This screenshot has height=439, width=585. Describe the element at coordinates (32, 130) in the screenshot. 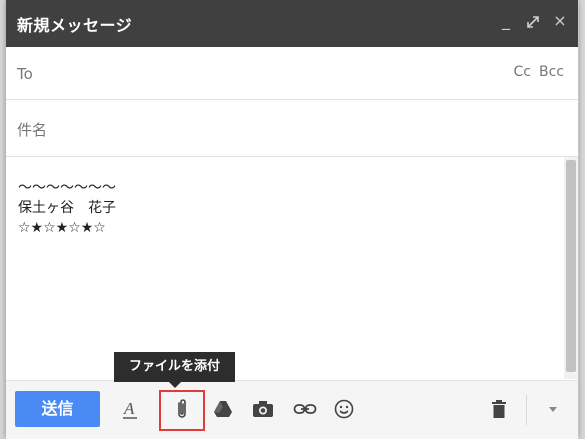

I see `subject-placeholder: 件名` at that location.